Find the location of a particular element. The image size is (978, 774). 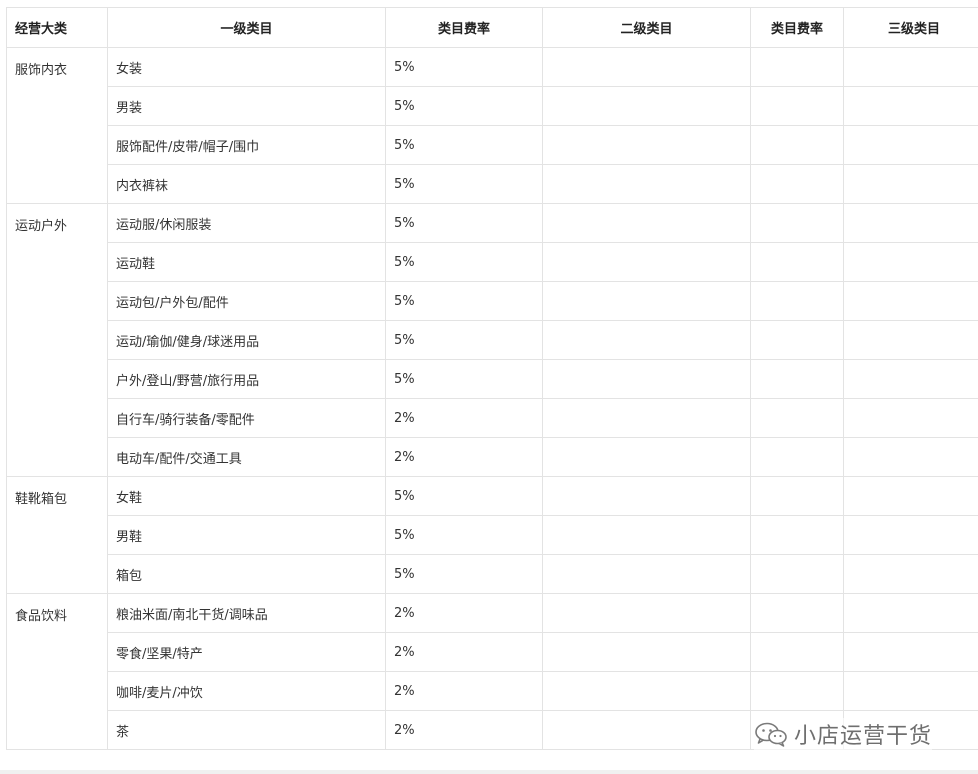

wechat-icon is located at coordinates (771, 734).